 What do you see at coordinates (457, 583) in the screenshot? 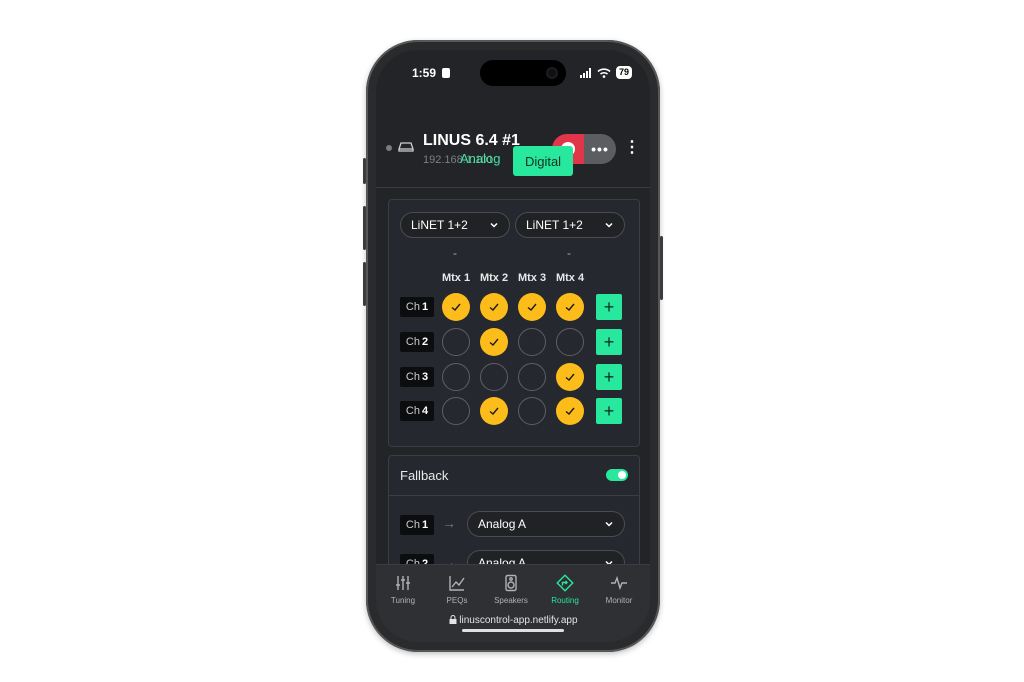
I see `eq-graph-icon` at bounding box center [457, 583].